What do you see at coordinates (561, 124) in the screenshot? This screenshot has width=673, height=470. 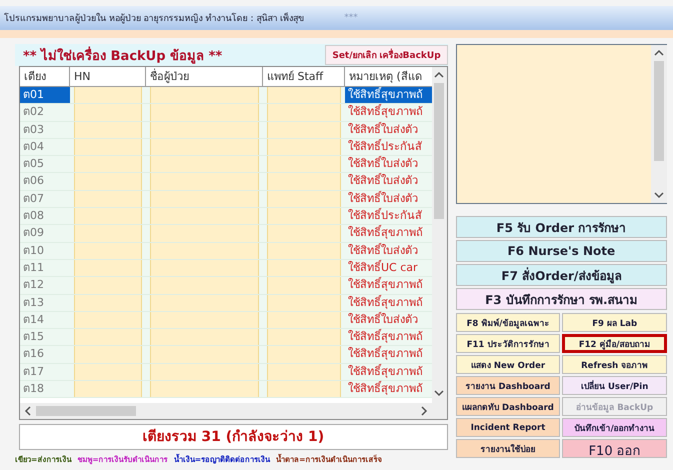 I see `memo-field` at bounding box center [561, 124].